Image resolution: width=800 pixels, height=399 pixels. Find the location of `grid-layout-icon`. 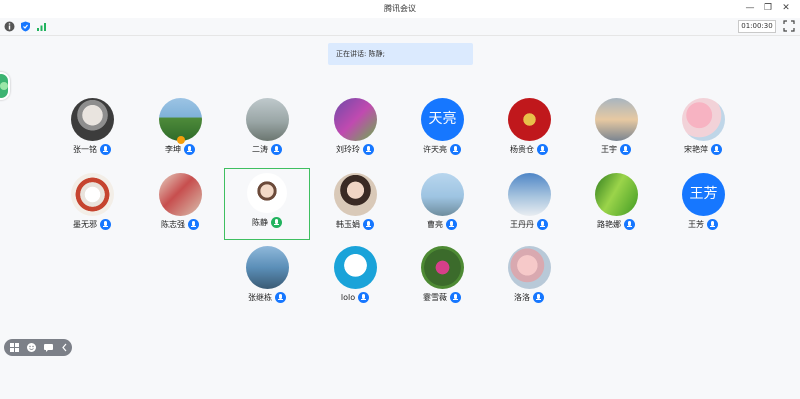

grid-layout-icon is located at coordinates (14, 347).